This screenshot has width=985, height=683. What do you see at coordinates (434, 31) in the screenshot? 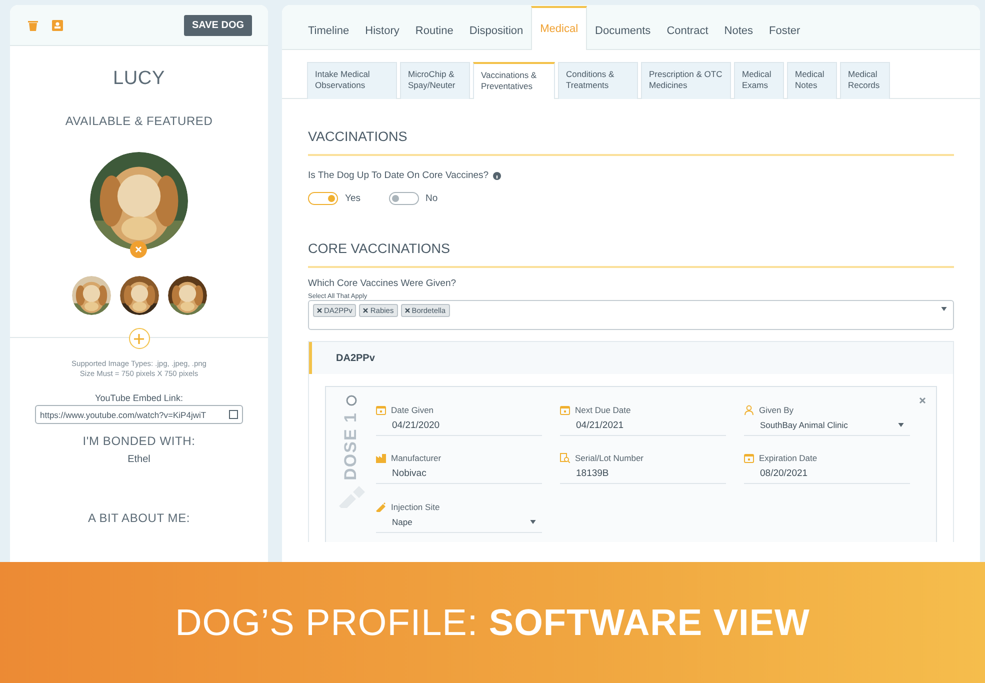
I see `tab: Routine` at bounding box center [434, 31].